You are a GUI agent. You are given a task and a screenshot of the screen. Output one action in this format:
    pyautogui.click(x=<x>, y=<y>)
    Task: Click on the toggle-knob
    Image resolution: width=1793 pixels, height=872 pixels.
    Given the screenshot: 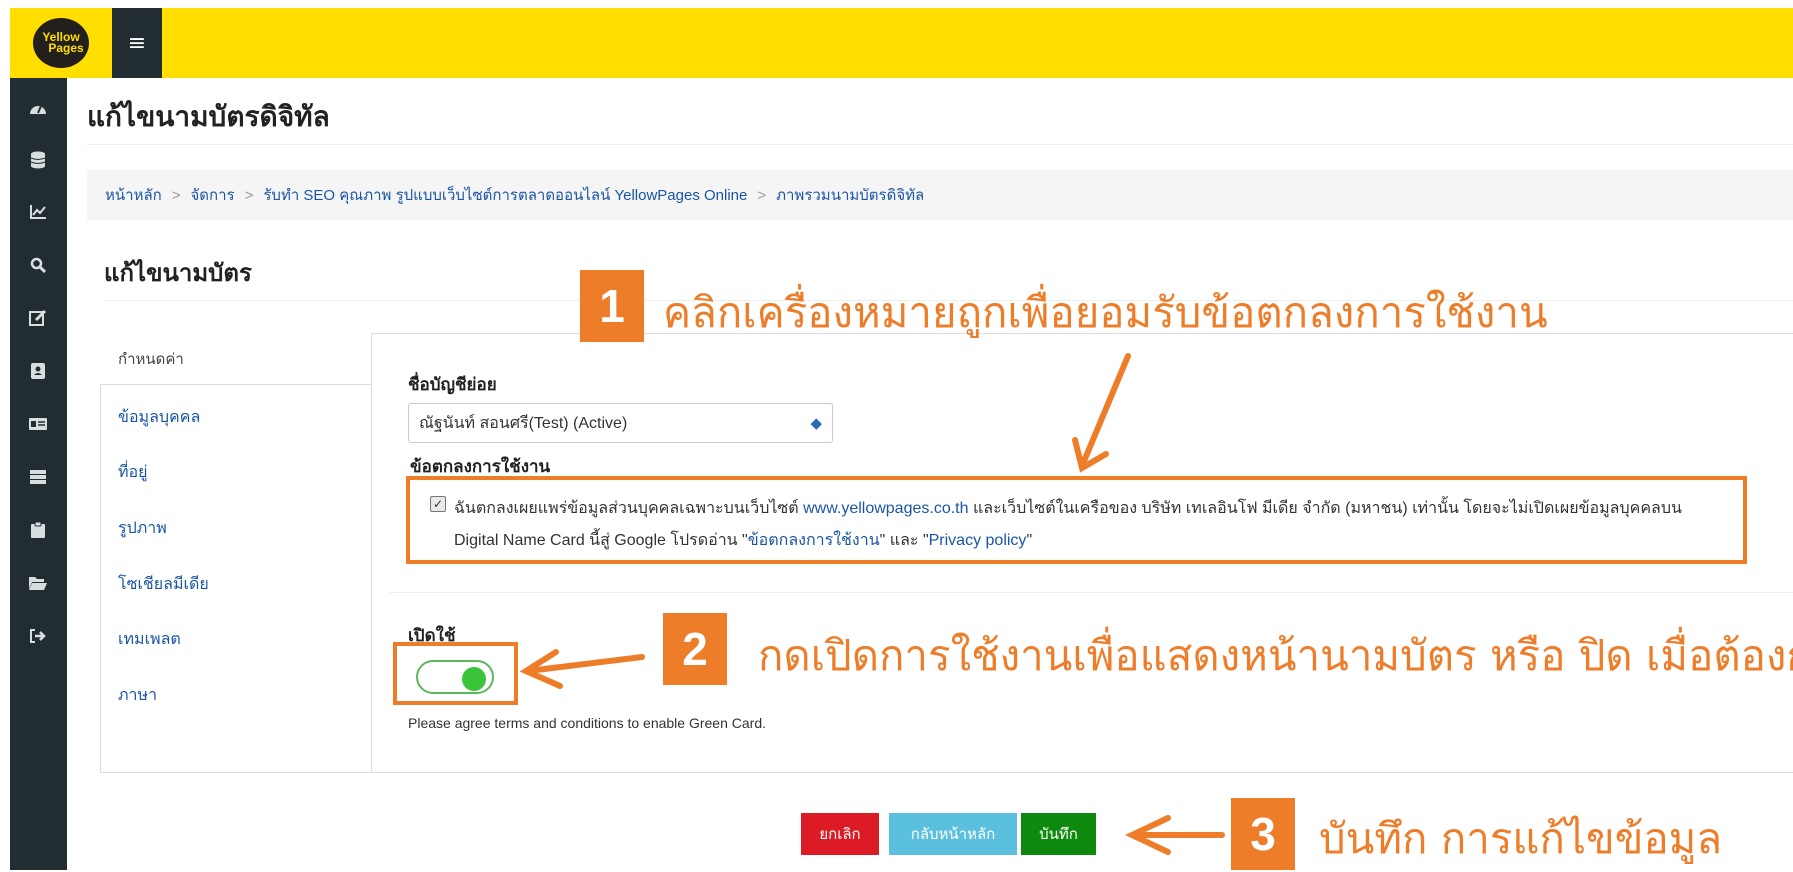 What is the action you would take?
    pyautogui.click(x=474, y=679)
    